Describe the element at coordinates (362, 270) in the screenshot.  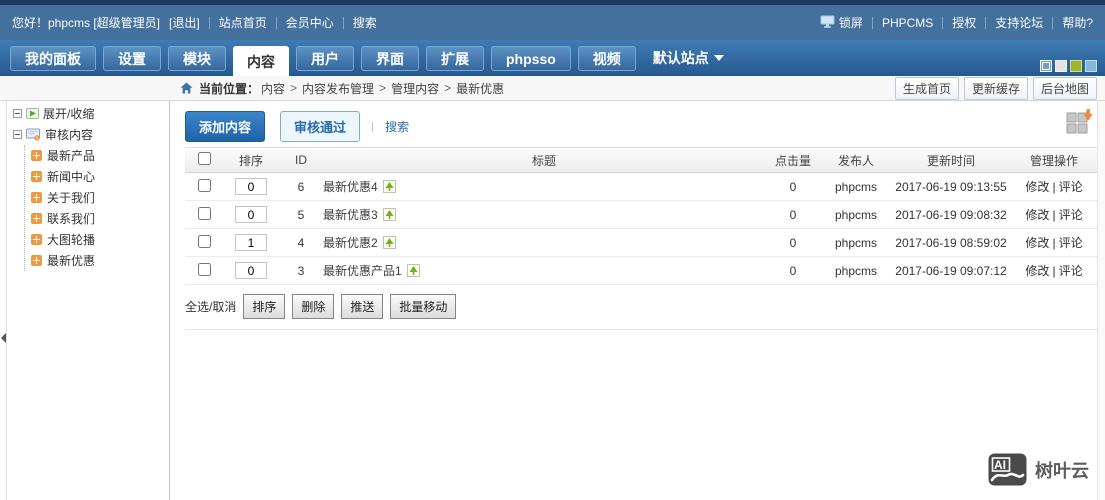
I see `row-title-link: 最新优惠产品1` at that location.